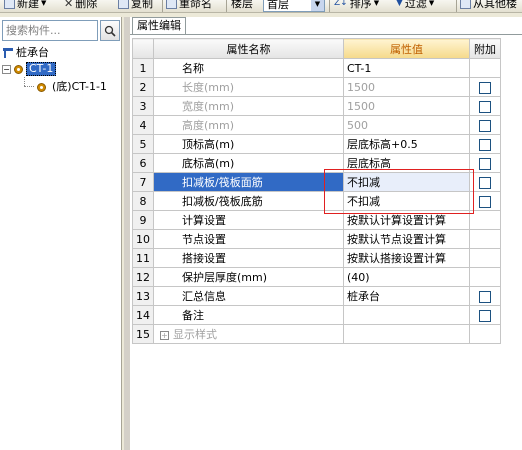 The height and width of the screenshot is (450, 522). I want to click on table-row: 14 备注, so click(316, 315).